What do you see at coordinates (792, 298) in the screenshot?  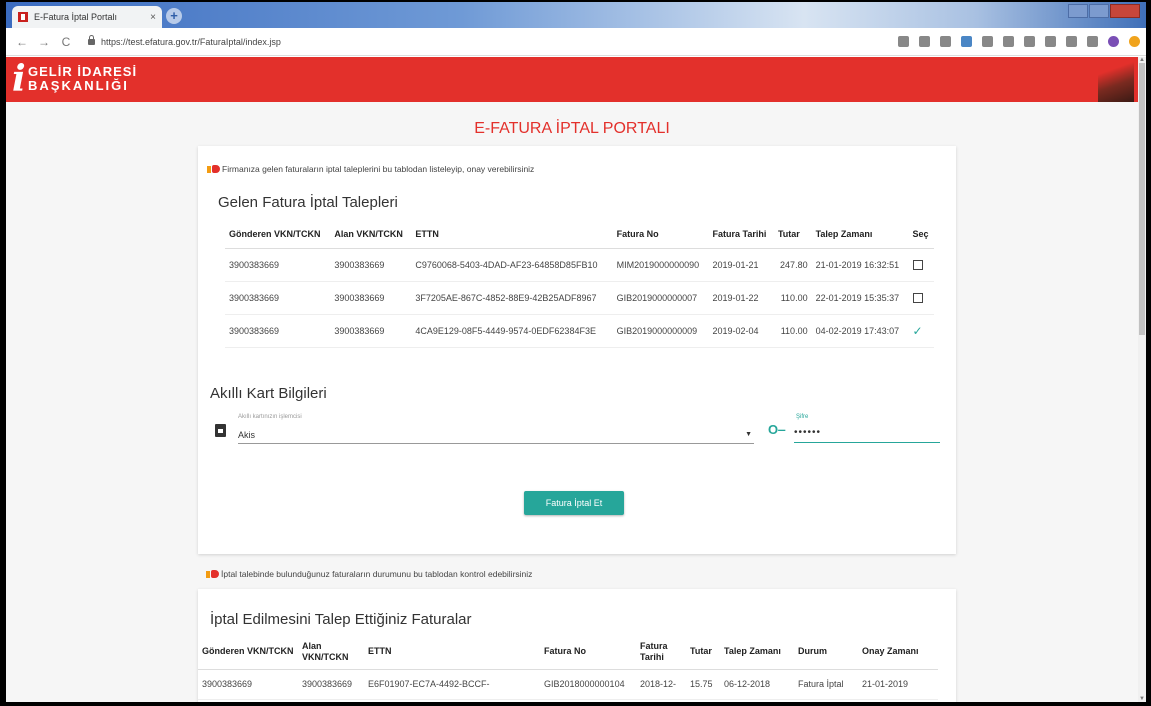 I see `cell-amount: 110.00` at bounding box center [792, 298].